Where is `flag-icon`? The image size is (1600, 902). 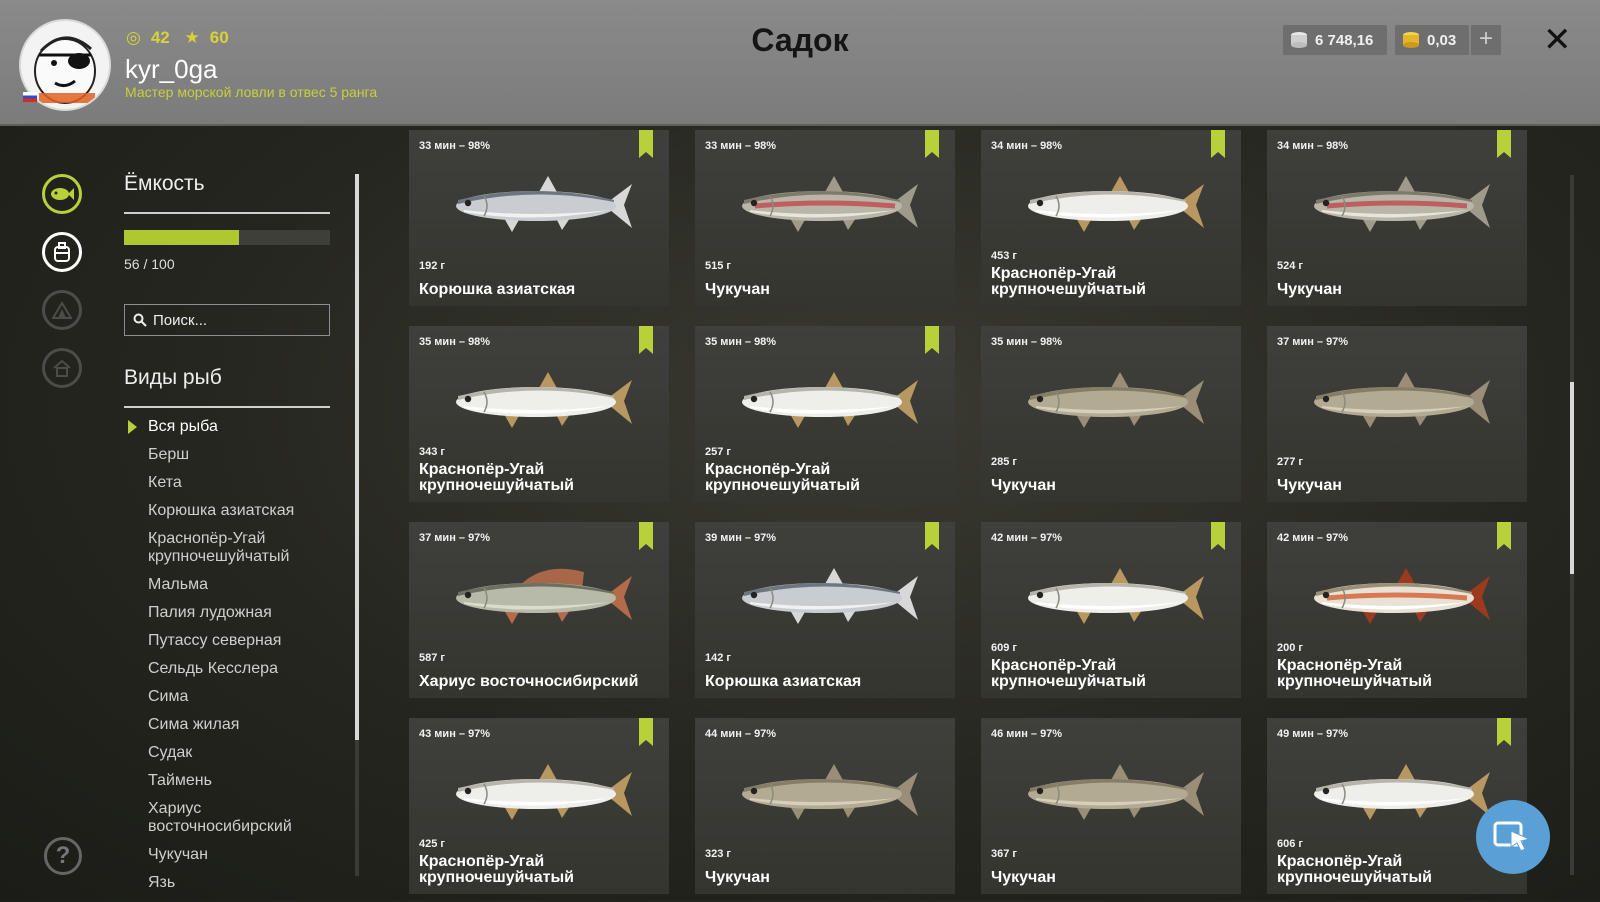
flag-icon is located at coordinates (30, 97).